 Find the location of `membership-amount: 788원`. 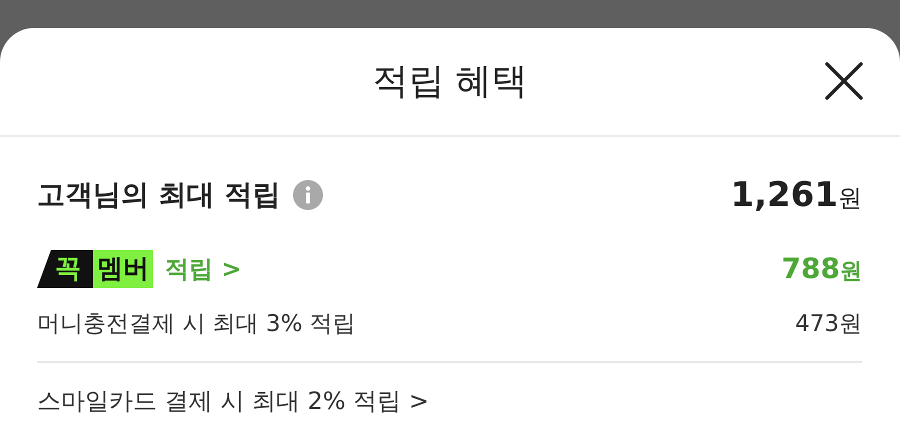

membership-amount: 788원 is located at coordinates (822, 269).